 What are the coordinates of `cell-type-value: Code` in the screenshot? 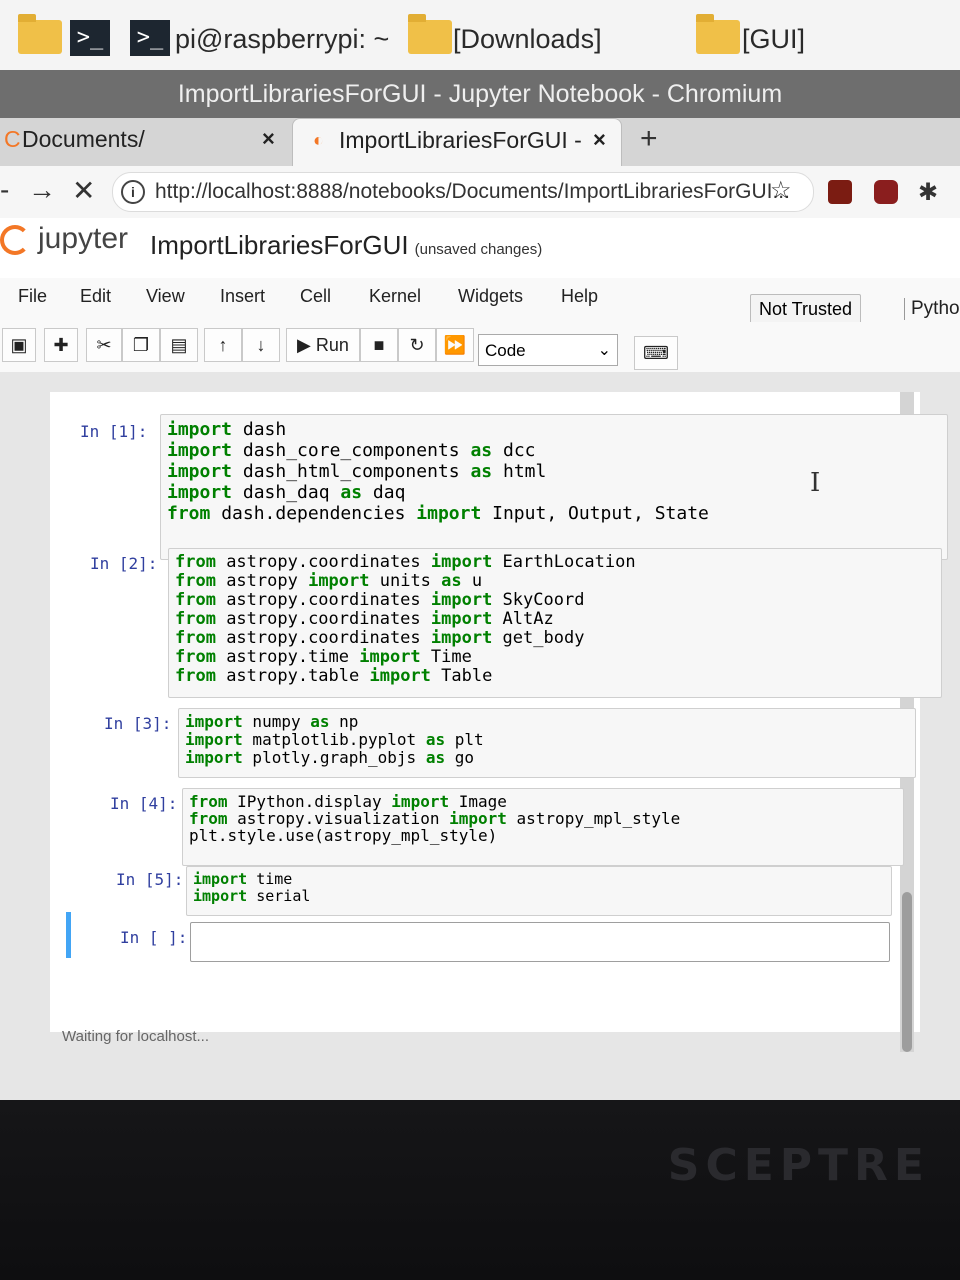 It's located at (505, 350).